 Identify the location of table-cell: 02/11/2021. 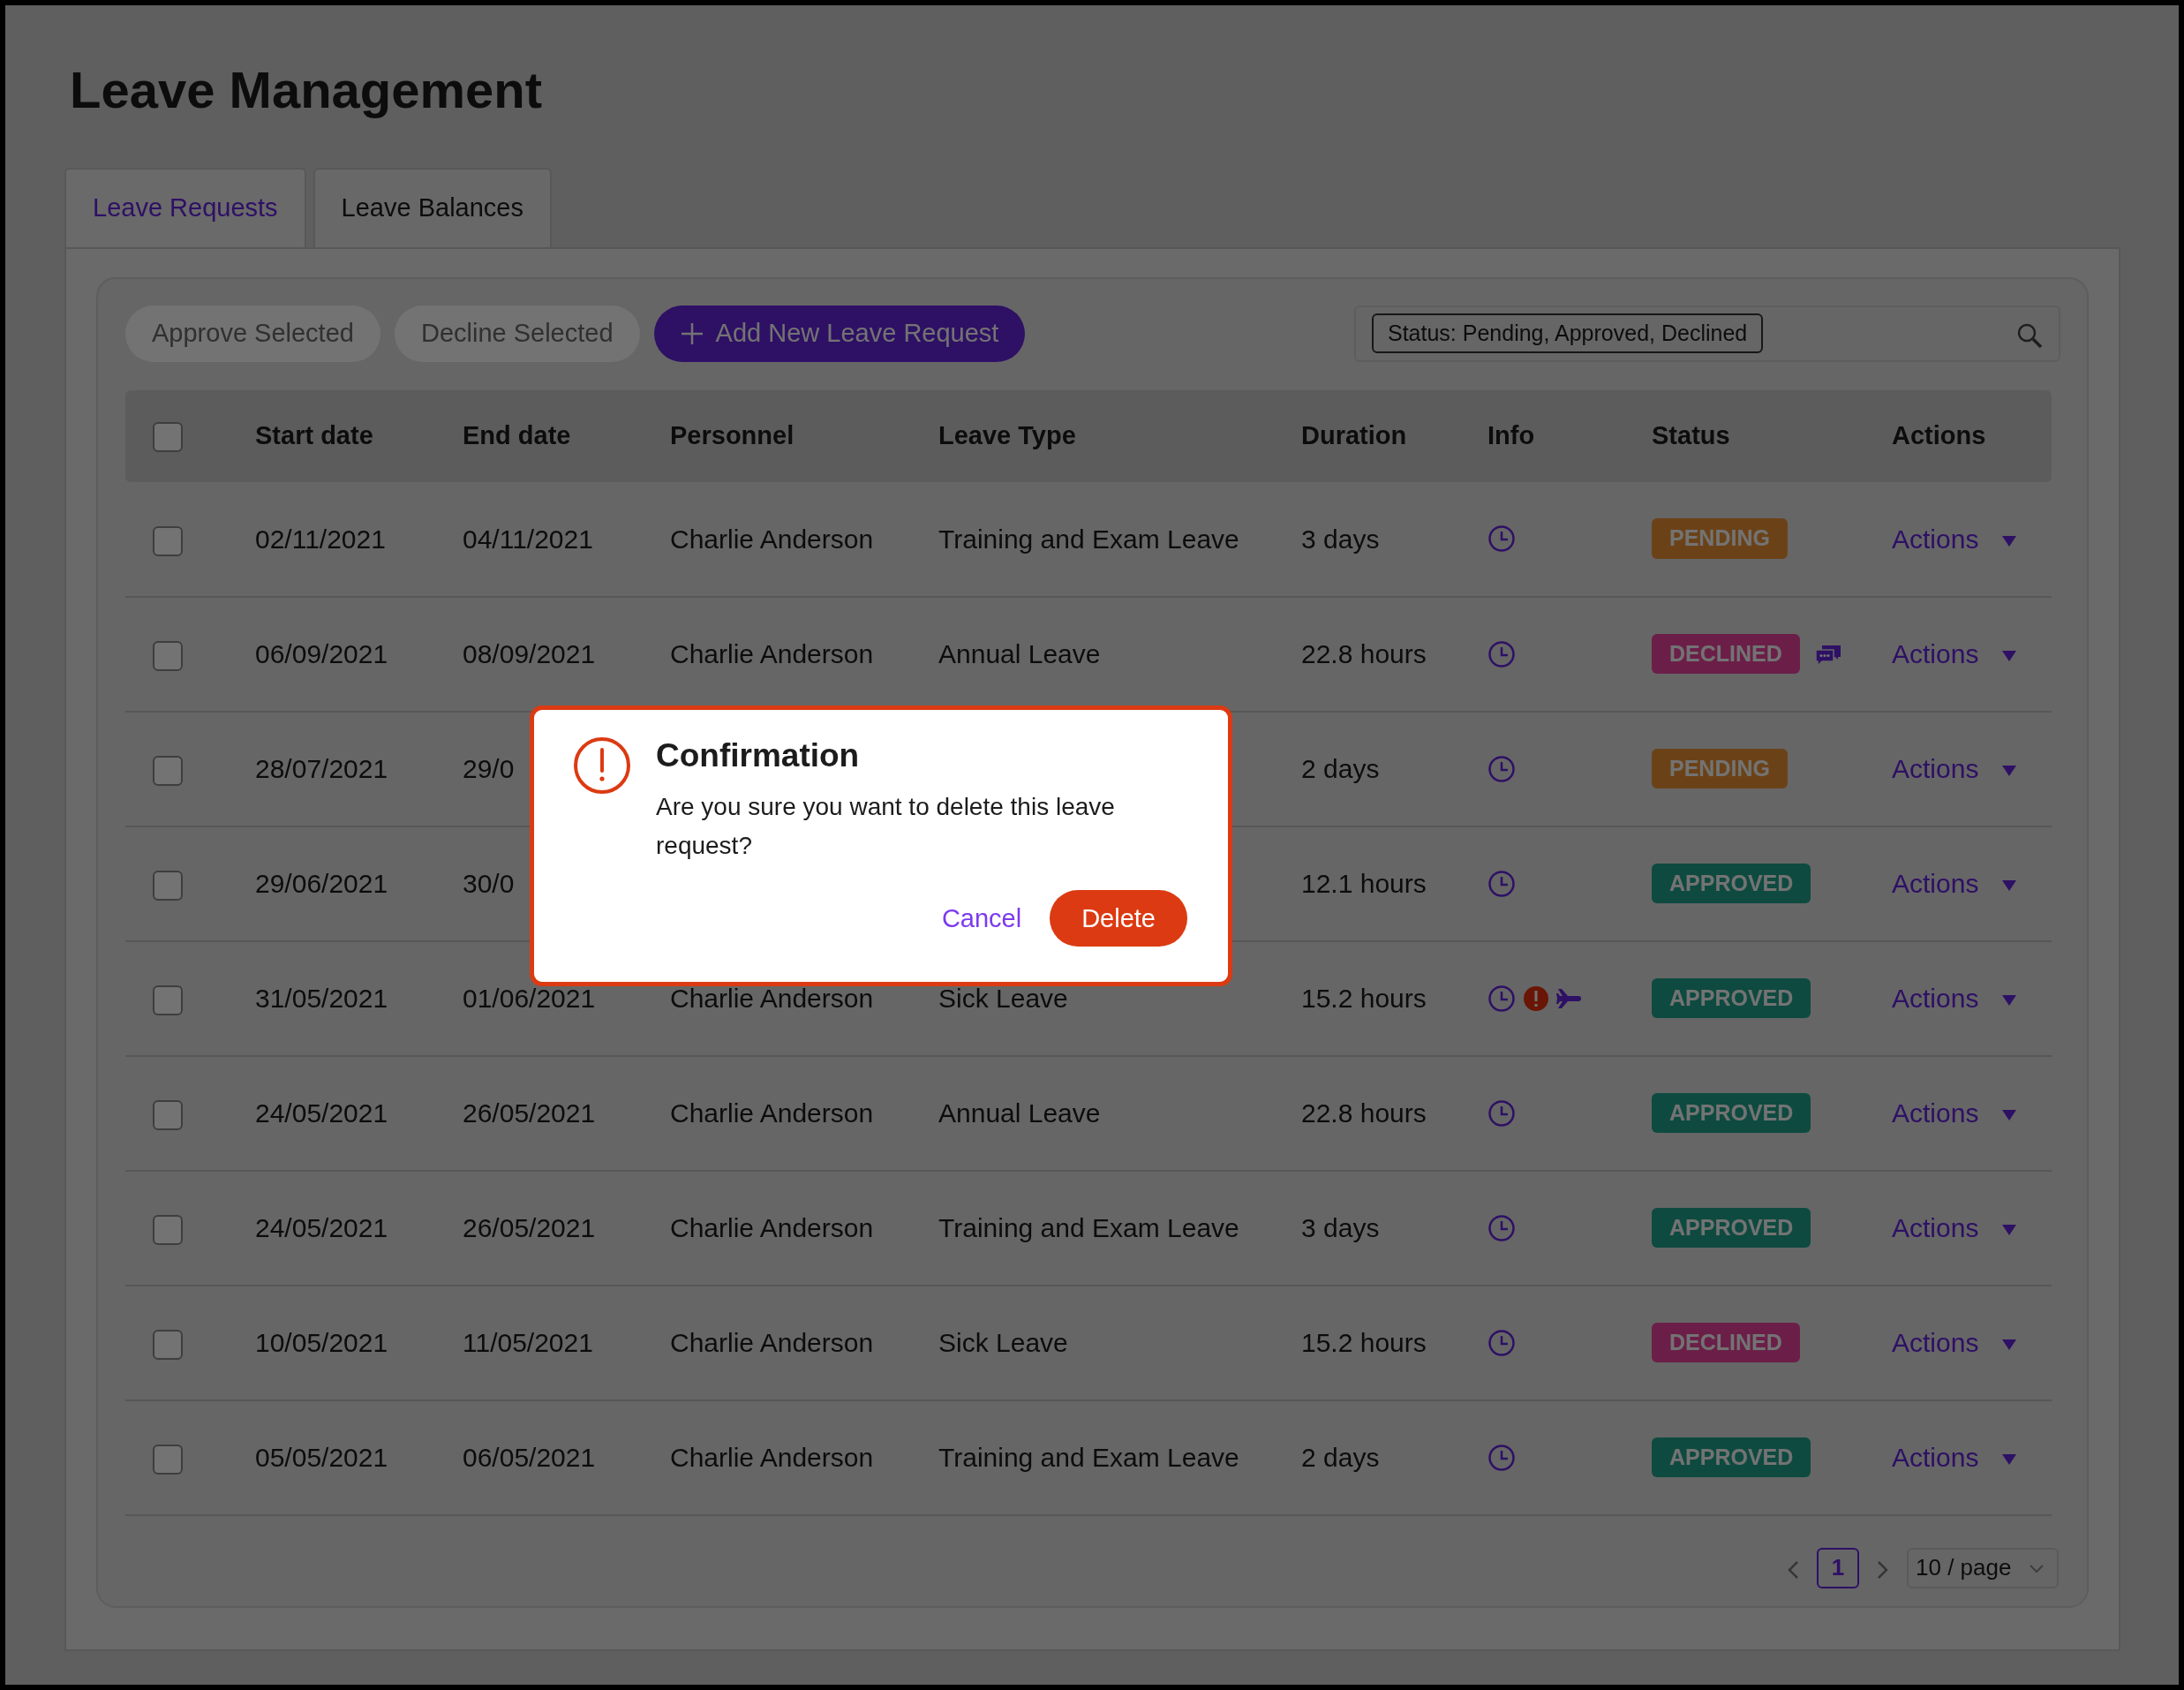
(320, 539).